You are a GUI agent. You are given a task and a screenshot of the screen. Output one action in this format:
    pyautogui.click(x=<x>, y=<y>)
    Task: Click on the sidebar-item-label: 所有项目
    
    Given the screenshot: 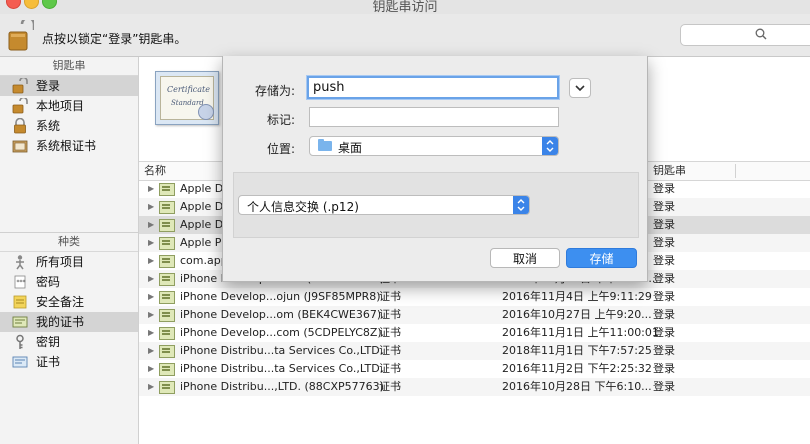 What is the action you would take?
    pyautogui.click(x=60, y=262)
    